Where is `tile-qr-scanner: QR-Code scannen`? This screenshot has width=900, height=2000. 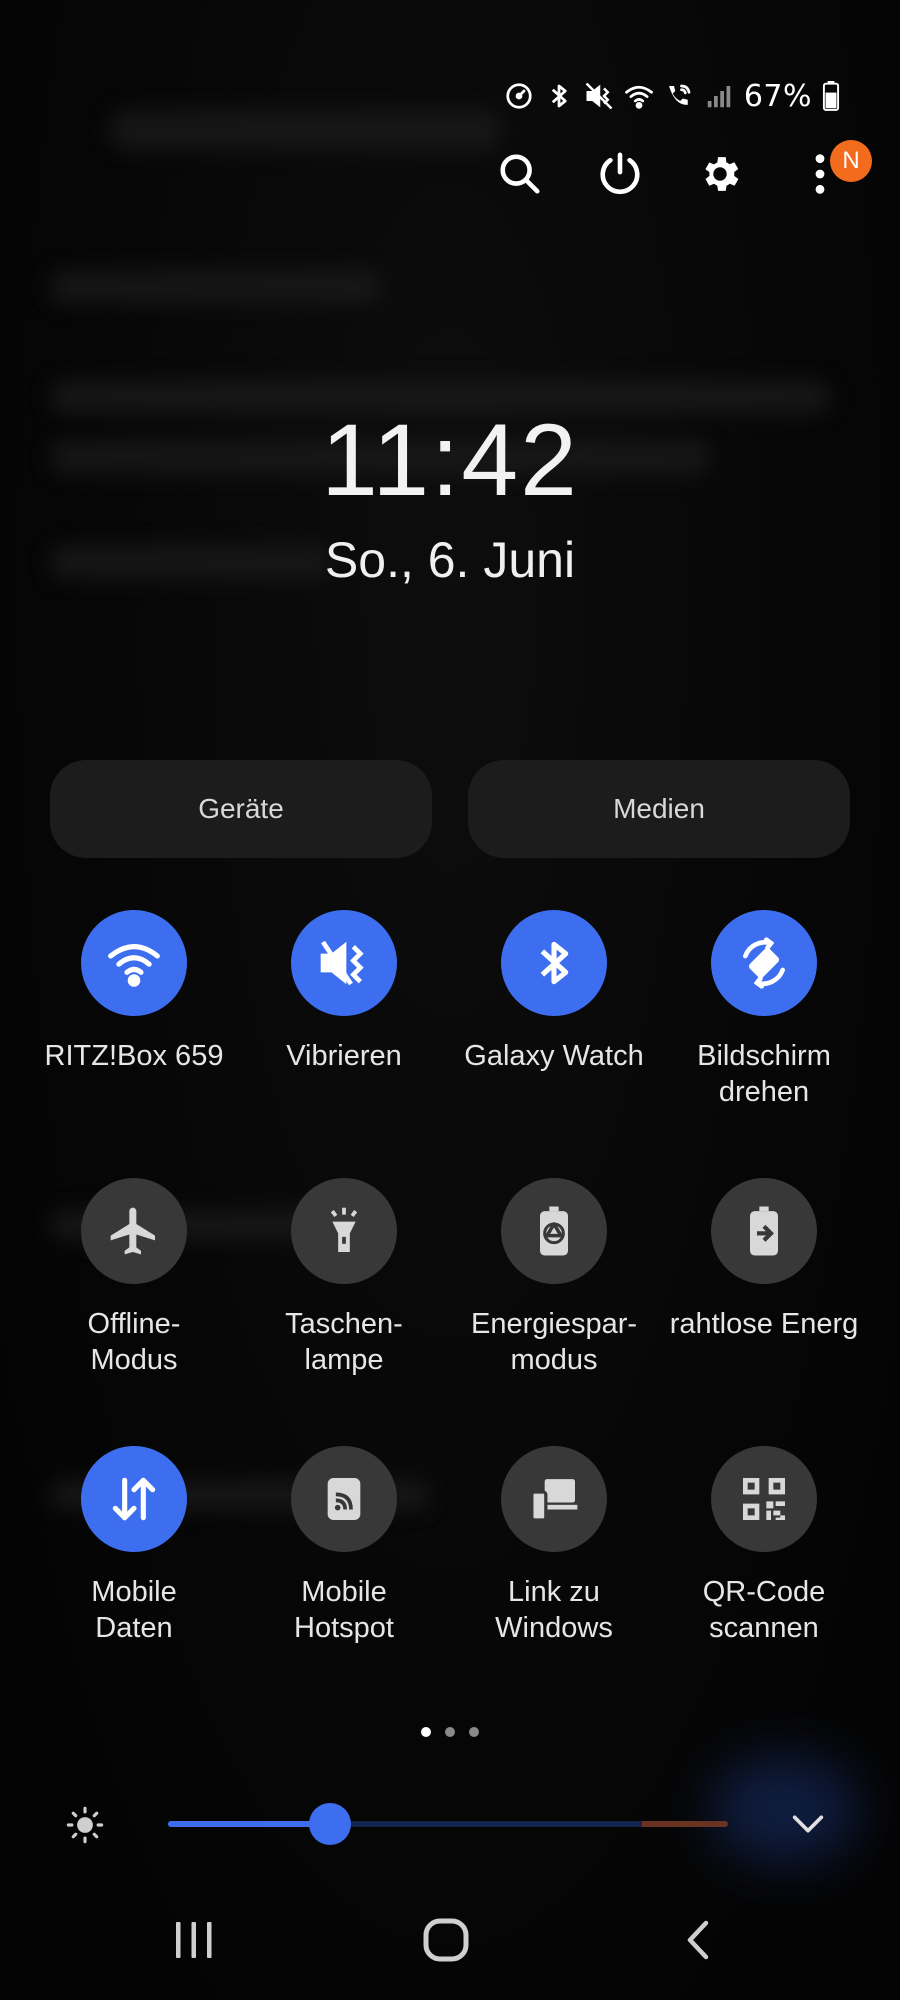
tile-qr-scanner: QR-Code scannen is located at coordinates (764, 1546).